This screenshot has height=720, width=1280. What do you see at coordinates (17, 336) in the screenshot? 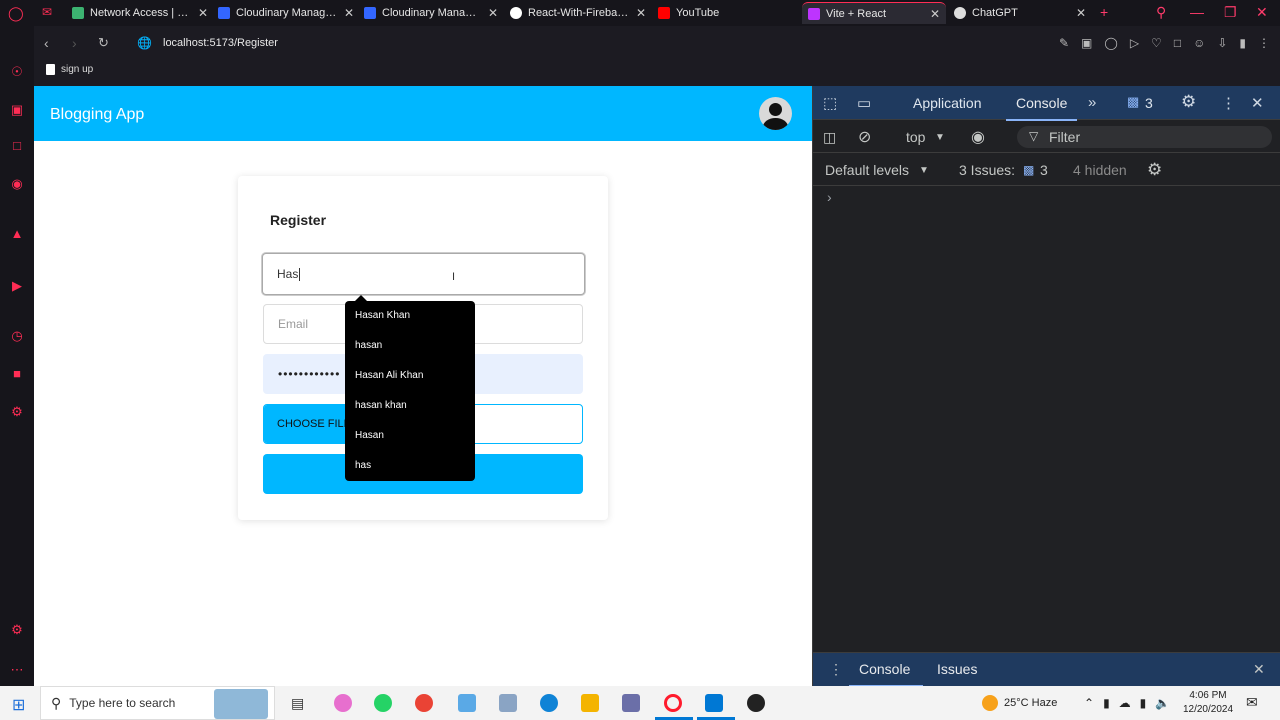
I see `history-icon: ◷` at bounding box center [17, 336].